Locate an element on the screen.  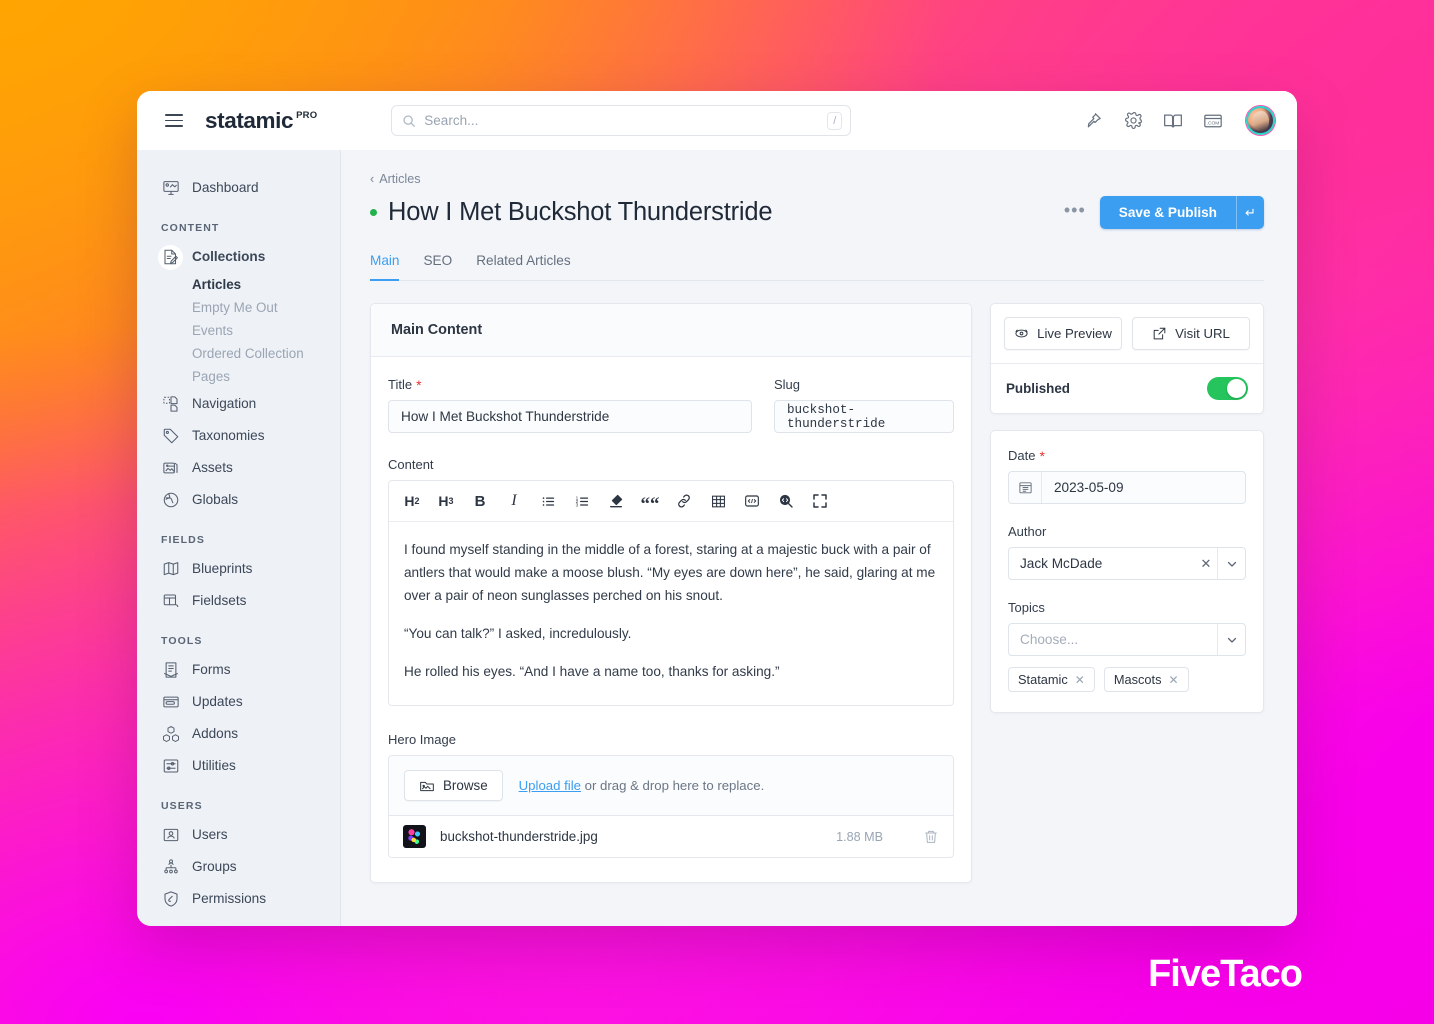
save-options-icon: ↵ is located at coordinates (1250, 212).